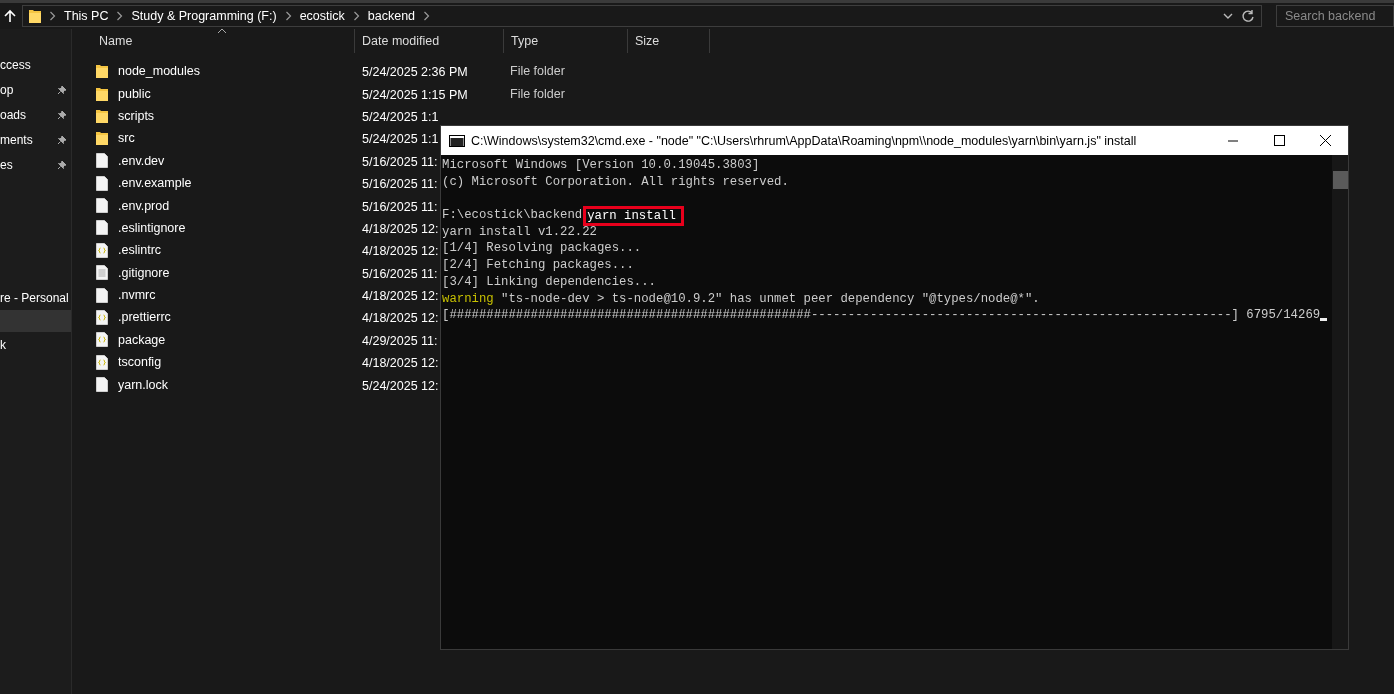  Describe the element at coordinates (223, 41) in the screenshot. I see `column-header: Name` at that location.